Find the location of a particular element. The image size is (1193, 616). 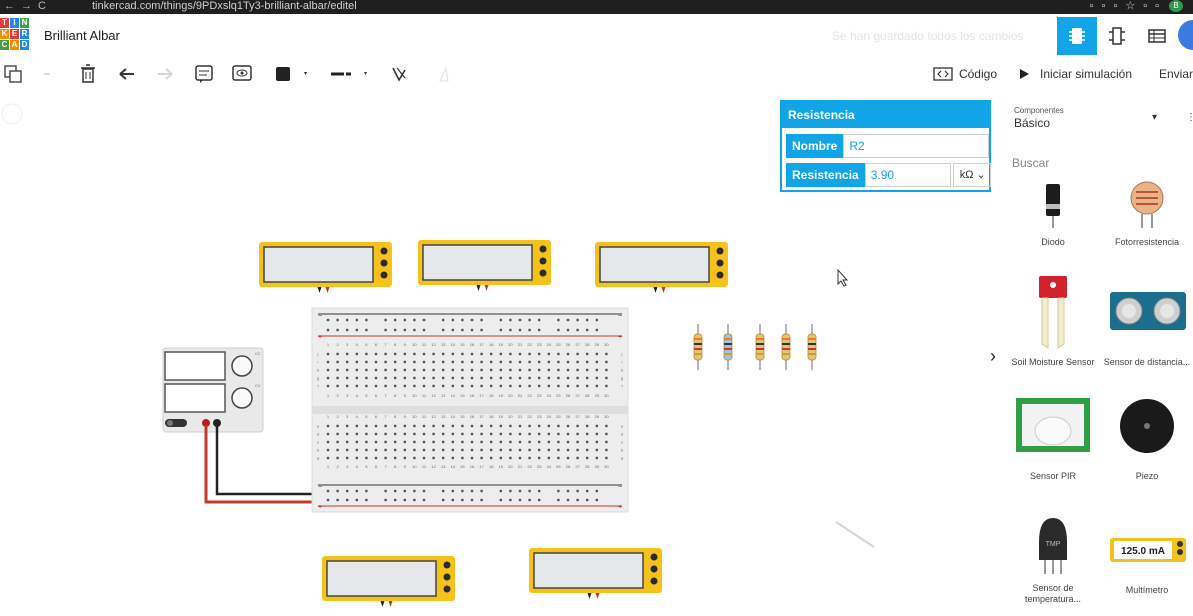

tinkercad-logo: TIN KER CAD is located at coordinates (15, 35).